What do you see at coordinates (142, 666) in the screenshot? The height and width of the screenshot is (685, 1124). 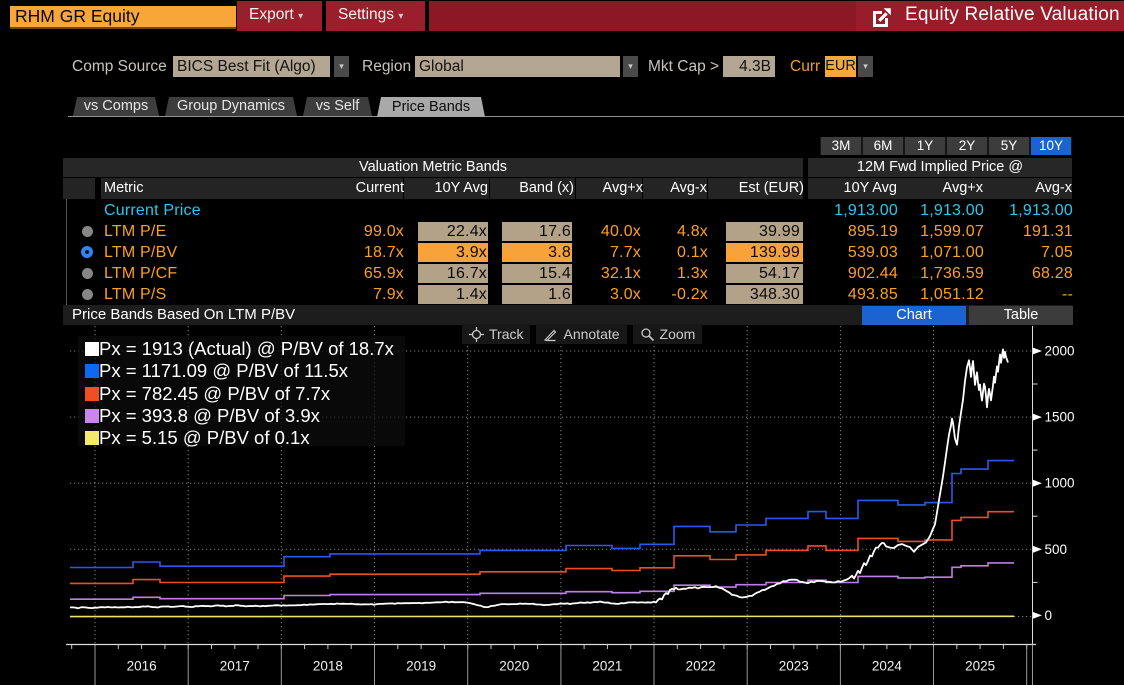 I see `svg-text: 2016` at bounding box center [142, 666].